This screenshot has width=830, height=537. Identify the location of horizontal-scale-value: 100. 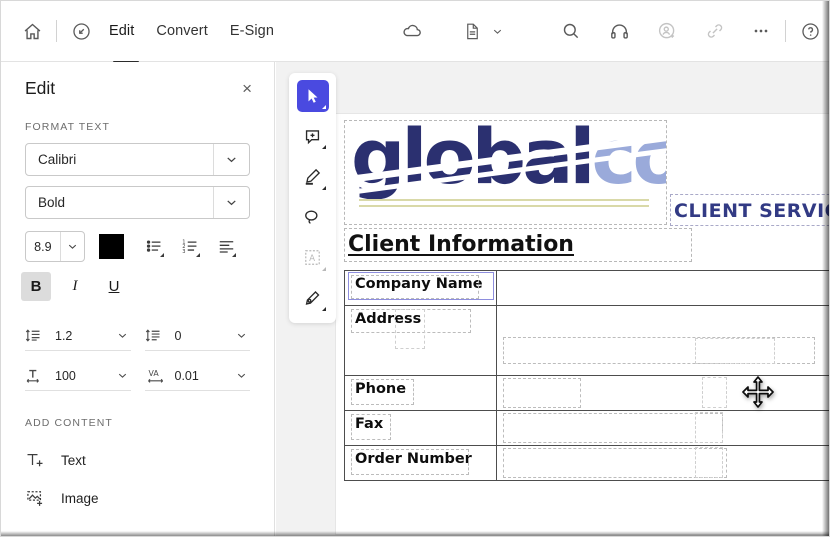
(65, 375).